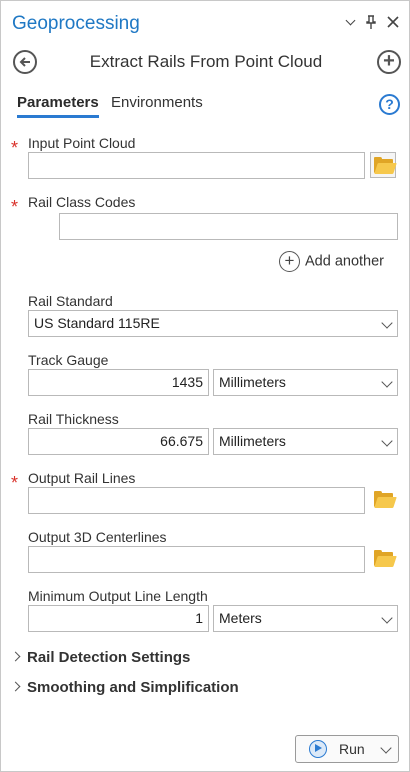 Image resolution: width=410 pixels, height=772 pixels. Describe the element at coordinates (352, 749) in the screenshot. I see `run-label: Run` at that location.